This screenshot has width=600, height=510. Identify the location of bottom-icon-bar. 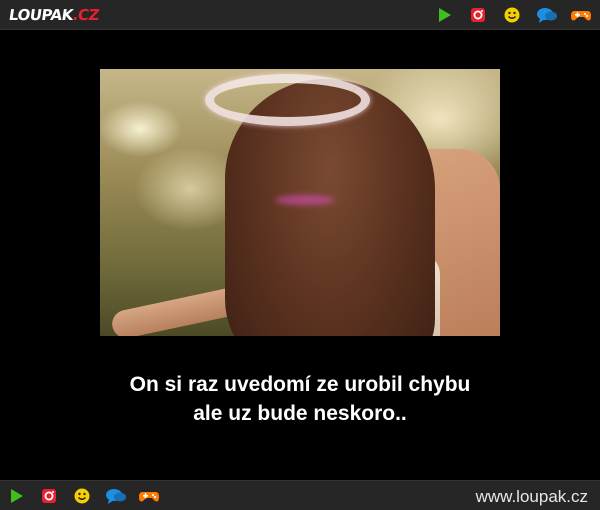
(82, 496).